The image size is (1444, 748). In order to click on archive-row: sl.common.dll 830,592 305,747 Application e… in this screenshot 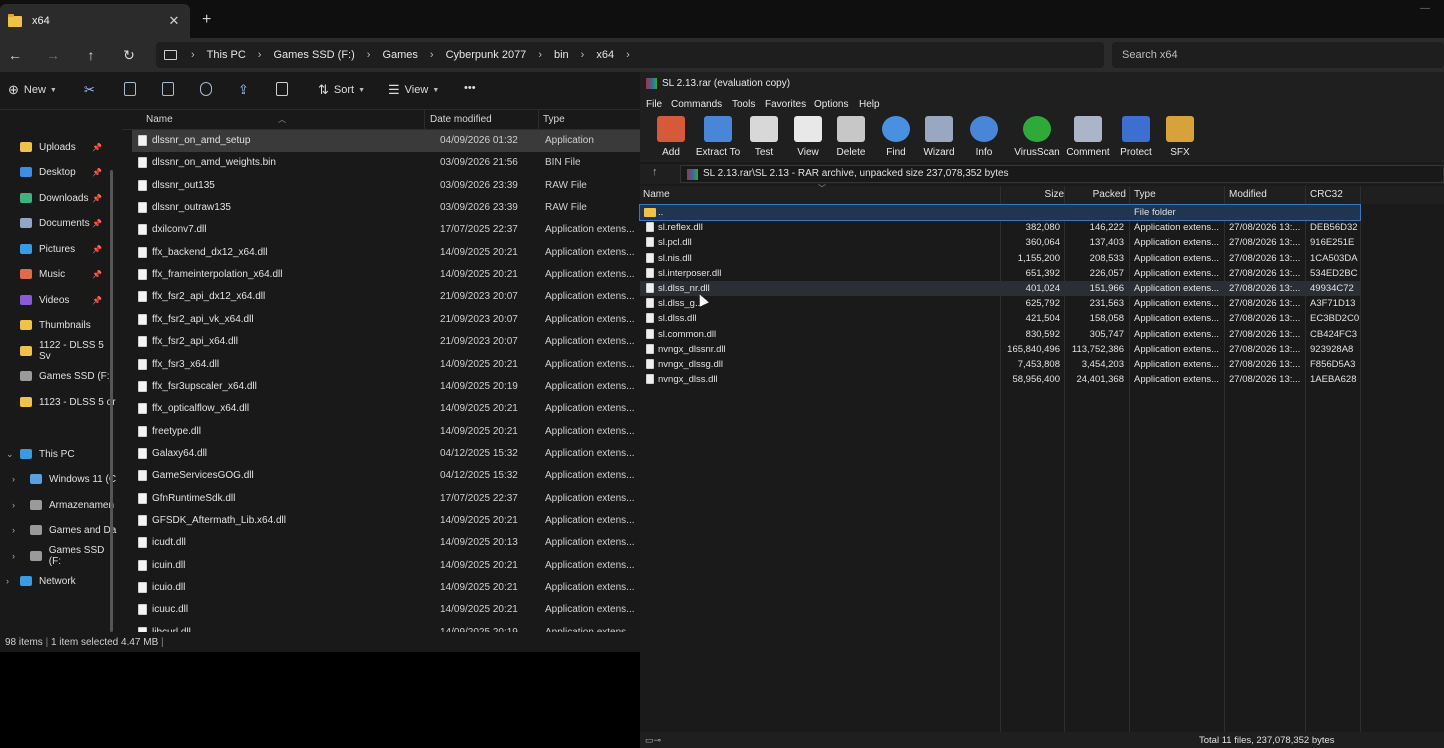, I will do `click(1000, 334)`.